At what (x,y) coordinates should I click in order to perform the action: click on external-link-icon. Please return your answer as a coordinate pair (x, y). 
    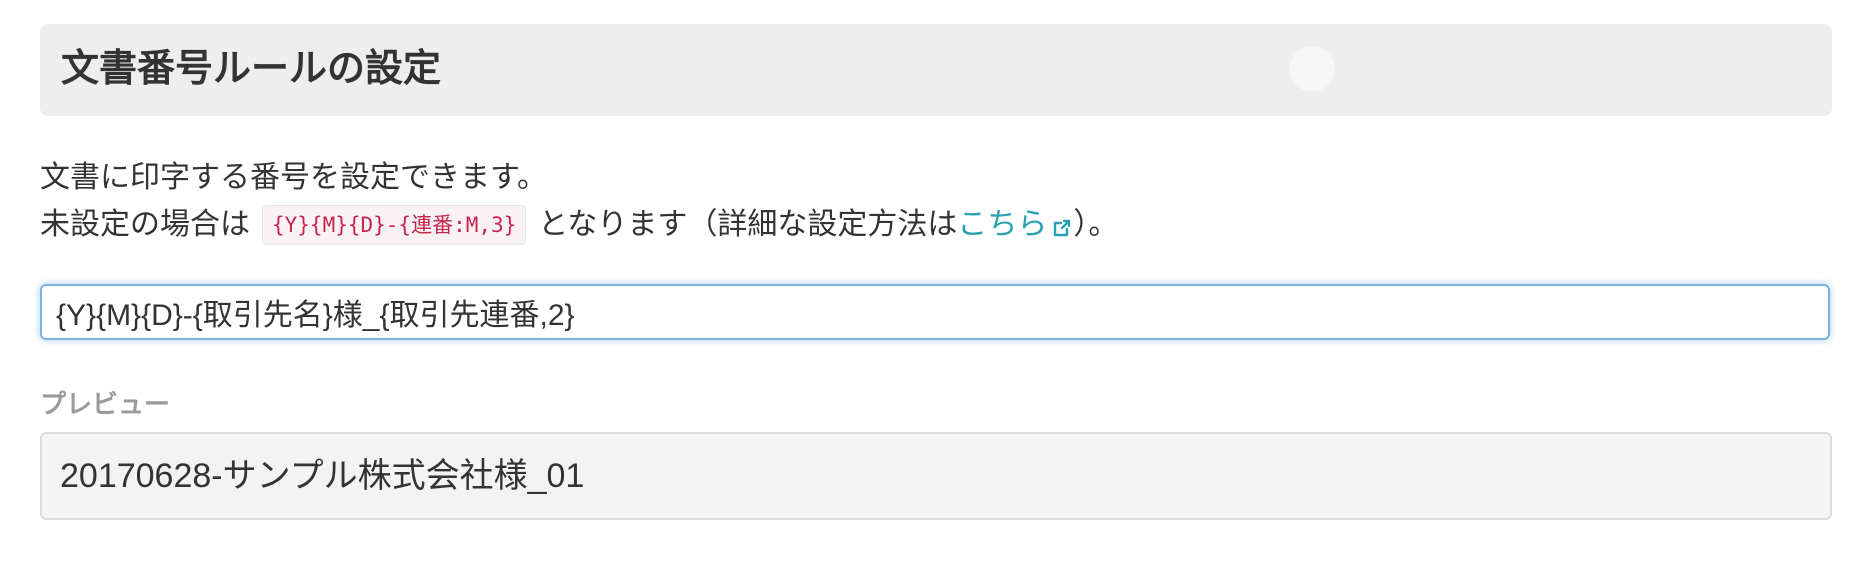
    Looking at the image, I should click on (1062, 228).